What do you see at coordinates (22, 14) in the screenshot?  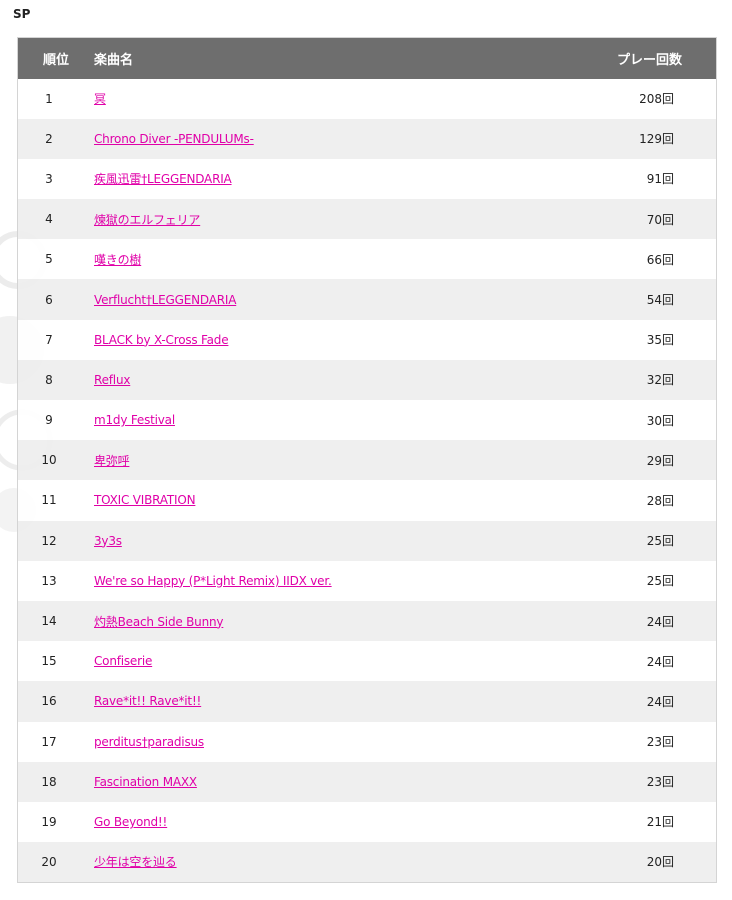 I see `section-title: SP` at bounding box center [22, 14].